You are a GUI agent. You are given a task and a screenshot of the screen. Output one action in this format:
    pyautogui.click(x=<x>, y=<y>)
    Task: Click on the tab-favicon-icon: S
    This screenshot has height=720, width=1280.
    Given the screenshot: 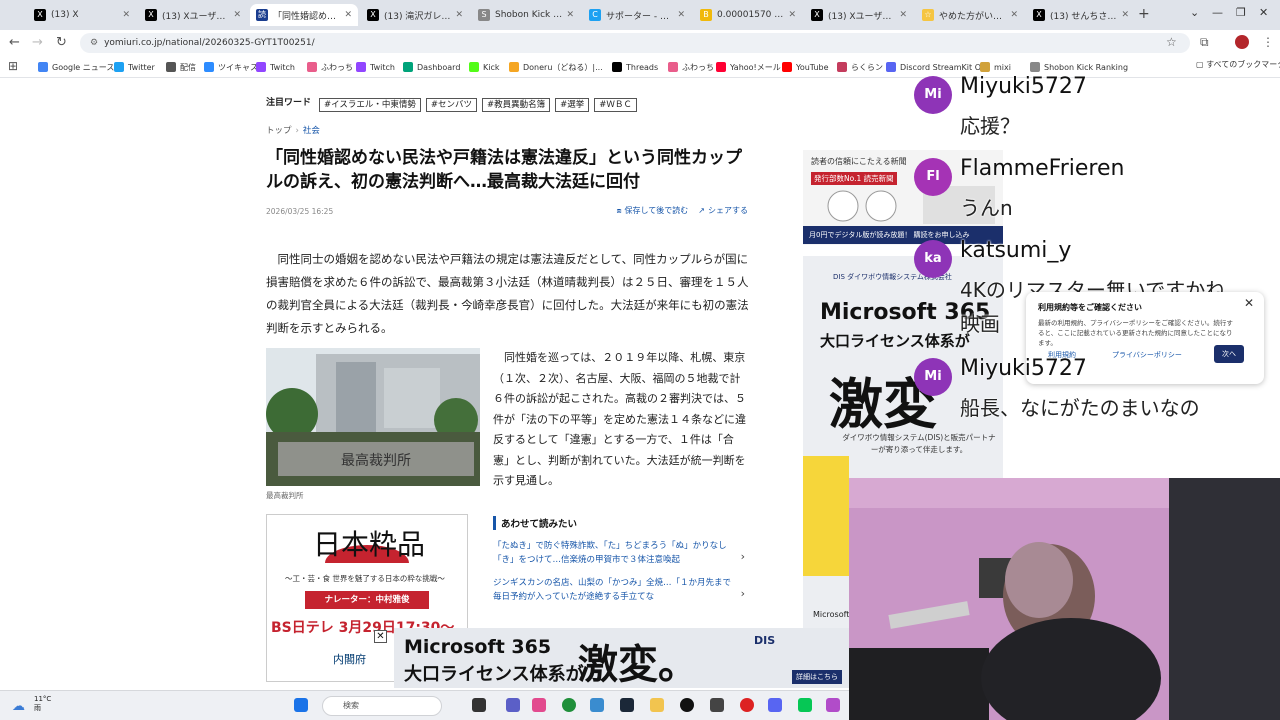 What is the action you would take?
    pyautogui.click(x=484, y=15)
    